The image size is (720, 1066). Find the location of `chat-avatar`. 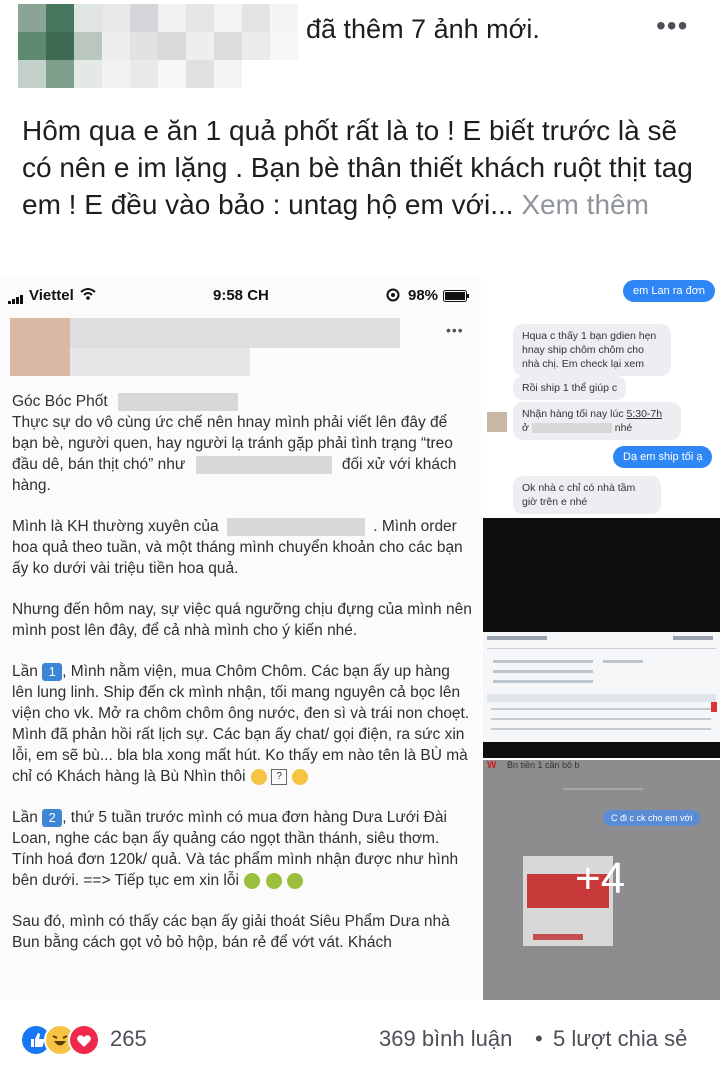

chat-avatar is located at coordinates (497, 422).